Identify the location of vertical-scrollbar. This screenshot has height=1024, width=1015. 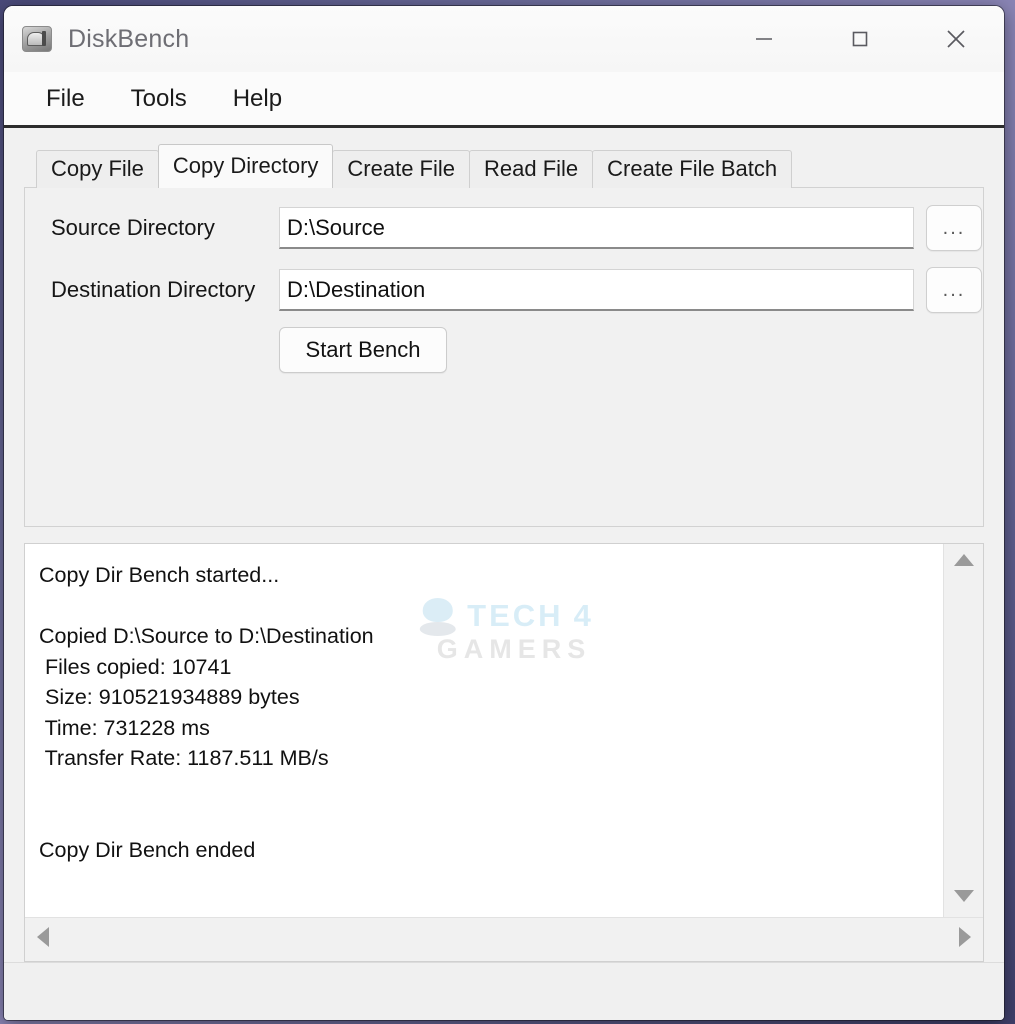
(963, 730).